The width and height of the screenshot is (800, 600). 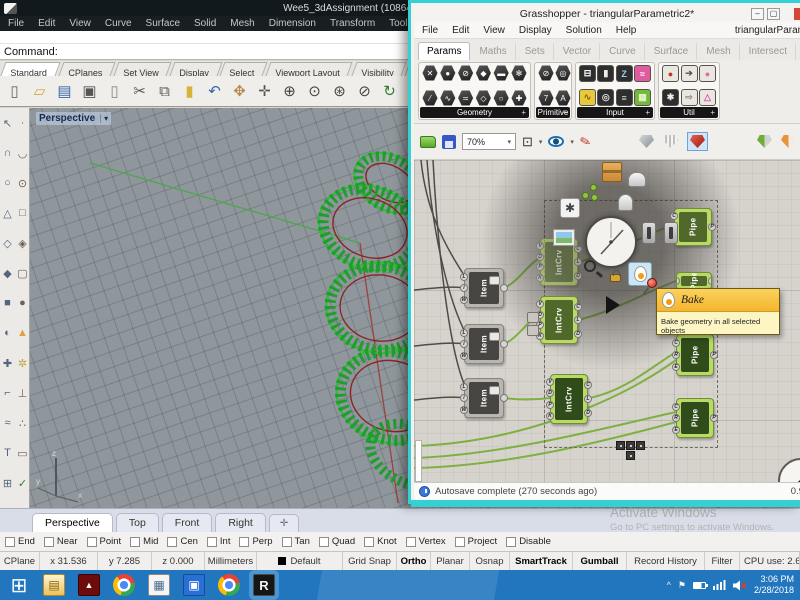 What do you see at coordinates (490, 561) in the screenshot?
I see `status-osnap: Osnap` at bounding box center [490, 561].